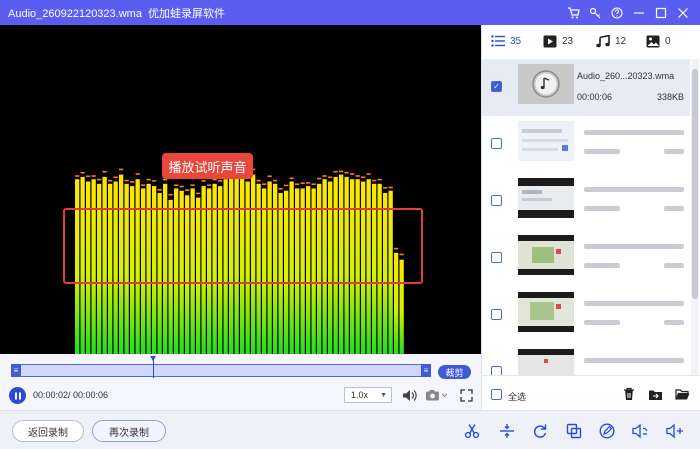  What do you see at coordinates (639, 12) in the screenshot?
I see `minimize-icon` at bounding box center [639, 12].